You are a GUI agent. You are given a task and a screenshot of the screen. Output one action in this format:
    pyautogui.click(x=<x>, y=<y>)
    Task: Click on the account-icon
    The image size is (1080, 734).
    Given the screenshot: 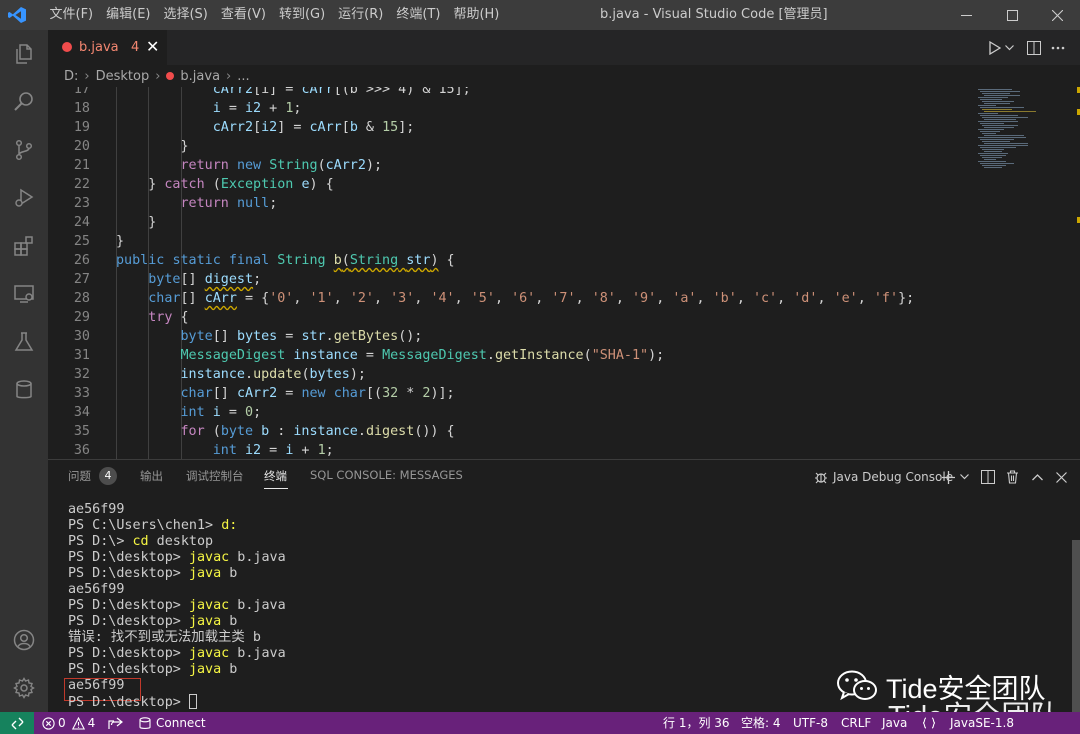 What is the action you would take?
    pyautogui.click(x=24, y=640)
    